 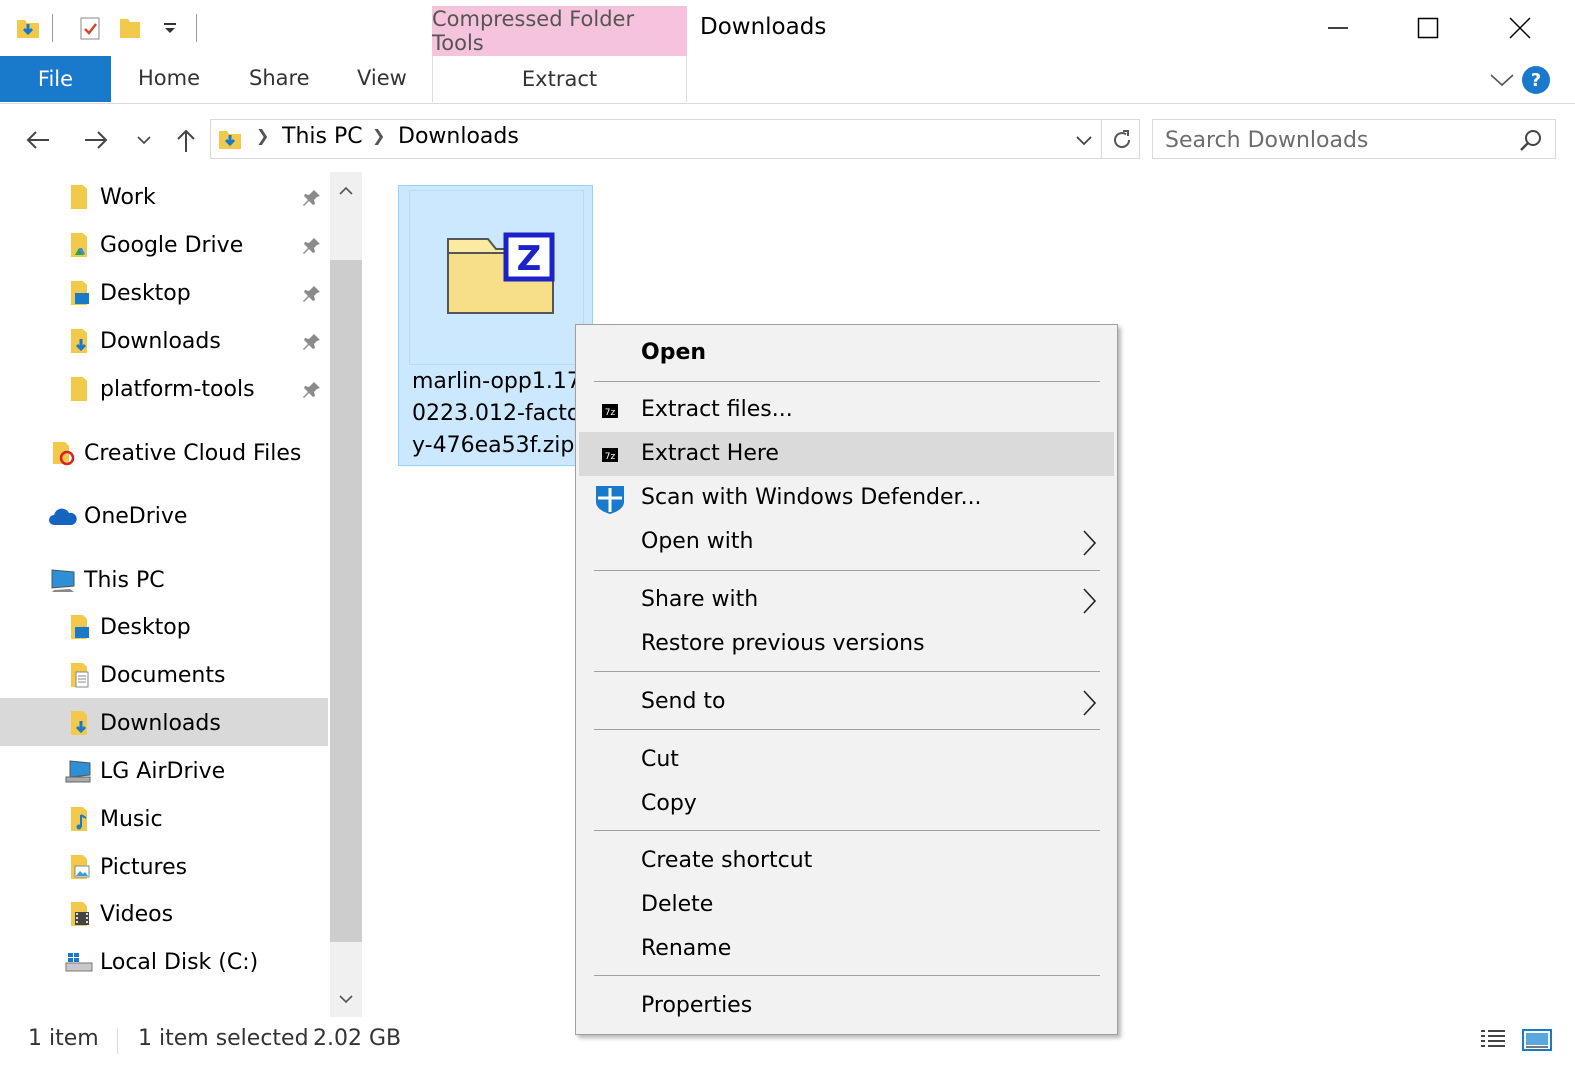 I want to click on menu-item-label: Share with, so click(x=700, y=599).